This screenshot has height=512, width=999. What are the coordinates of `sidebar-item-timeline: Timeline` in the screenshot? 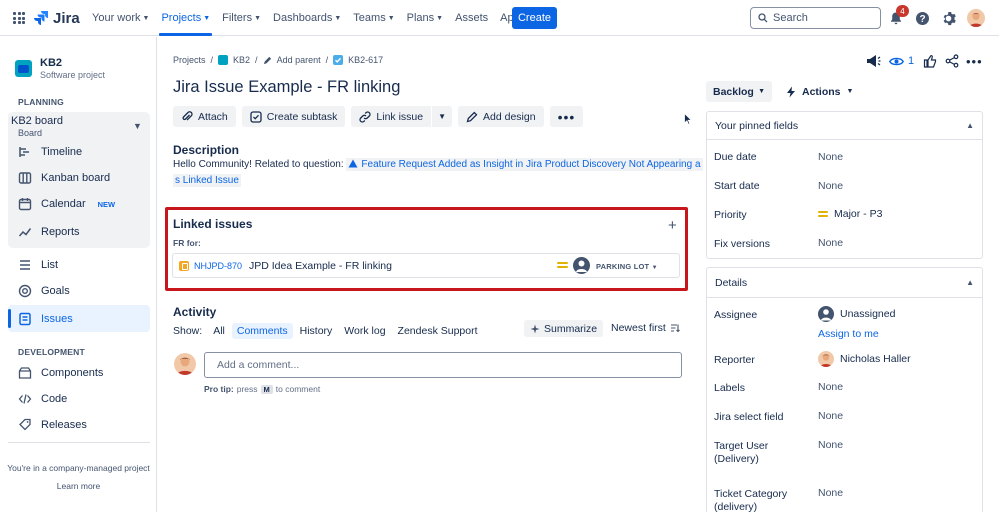 It's located at (50, 152).